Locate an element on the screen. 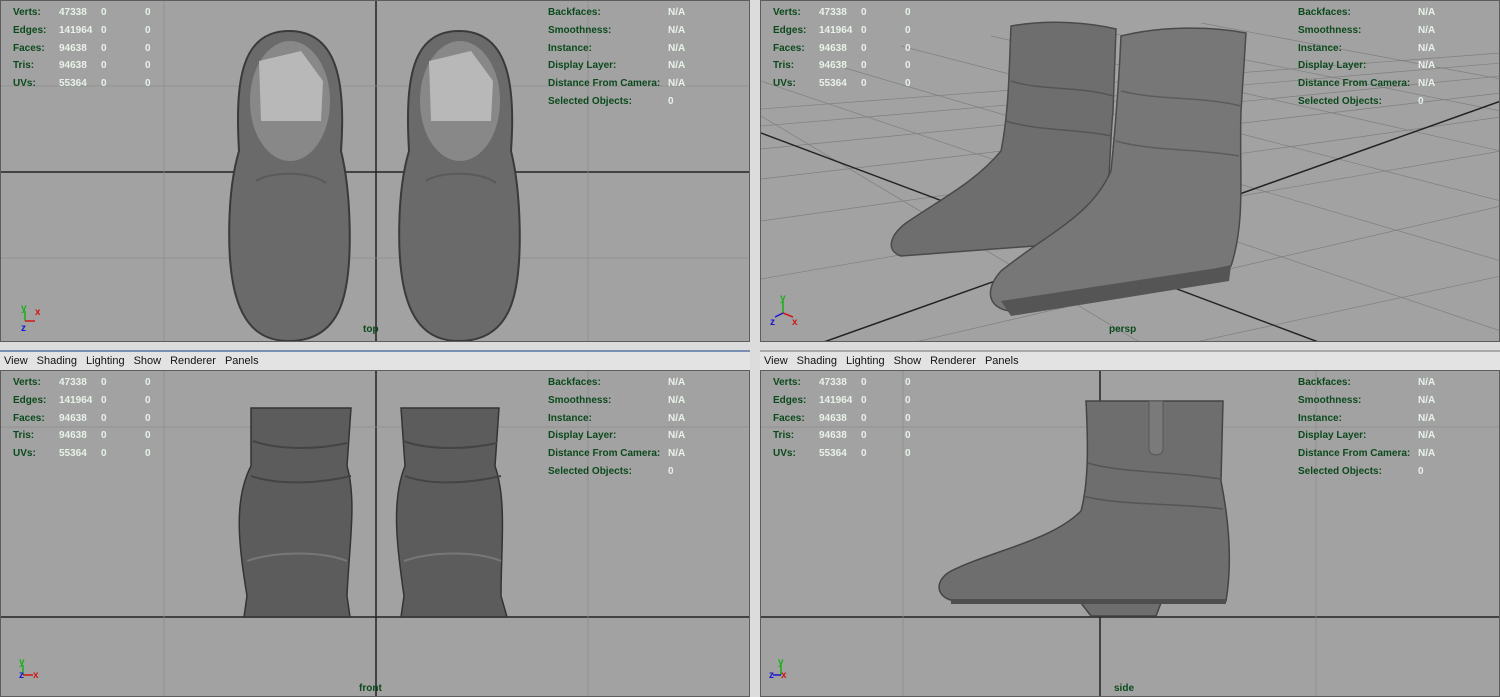 The height and width of the screenshot is (697, 1500). axis-gizmo-icon: y x z is located at coordinates (31, 318).